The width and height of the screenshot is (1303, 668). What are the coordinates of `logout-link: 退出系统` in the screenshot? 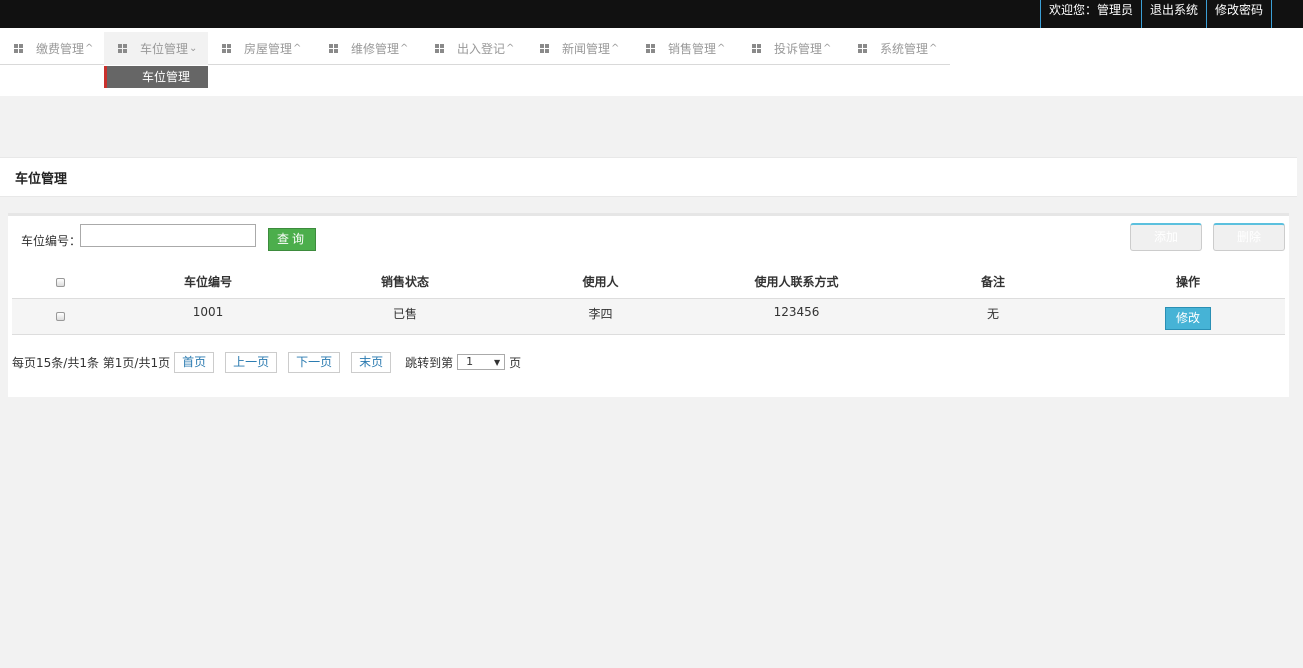 It's located at (1173, 14).